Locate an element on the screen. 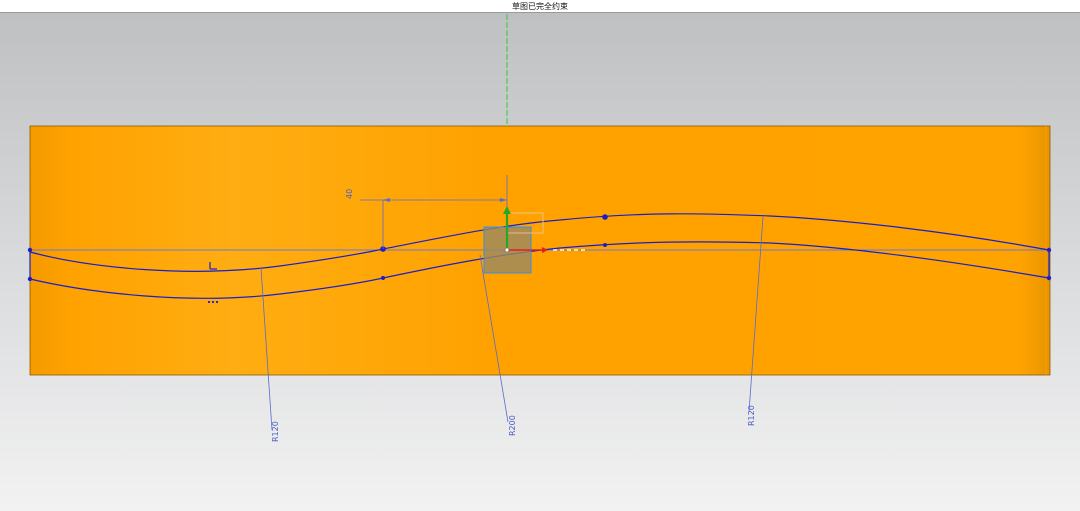  status-bar: 草图已完全约束 is located at coordinates (540, 6).